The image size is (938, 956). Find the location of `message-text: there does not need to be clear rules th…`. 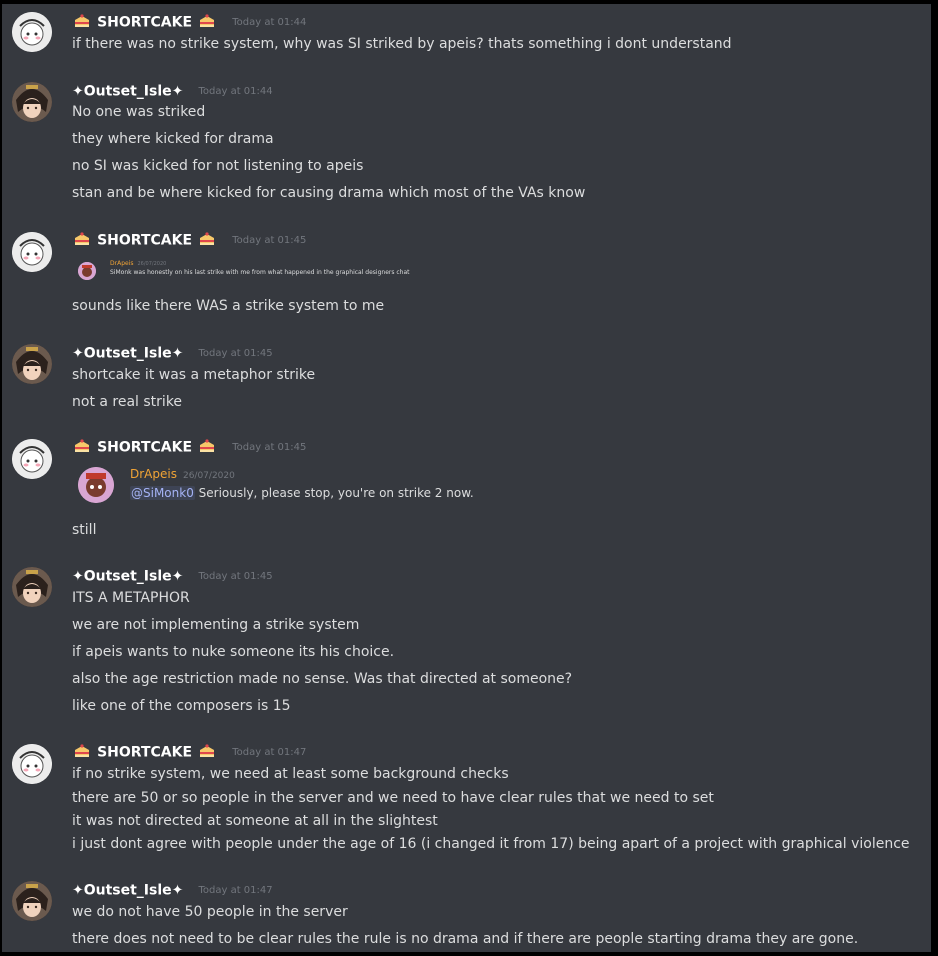

message-text: there does not need to be clear rules th… is located at coordinates (465, 939).